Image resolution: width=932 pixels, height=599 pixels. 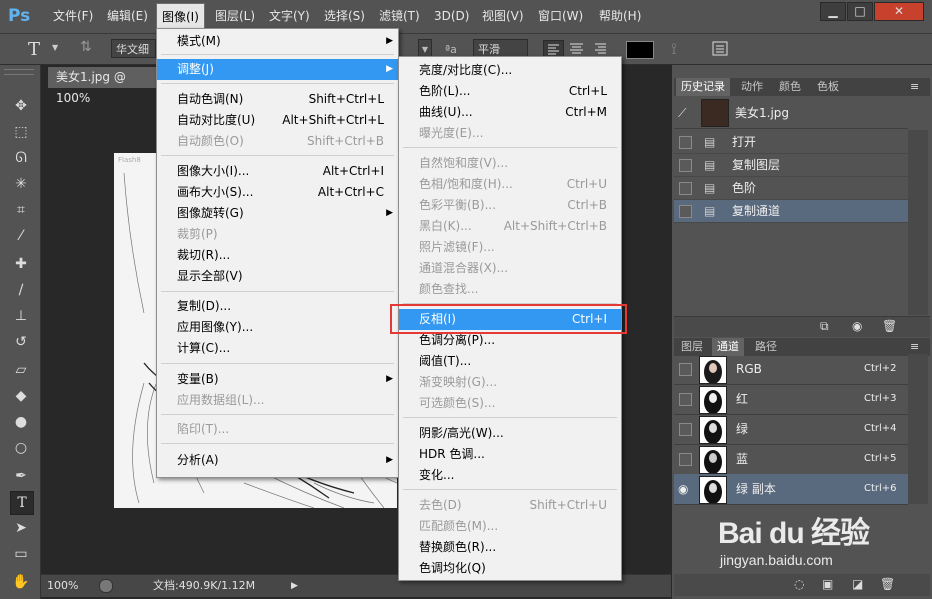 What do you see at coordinates (21, 422) in the screenshot?
I see `blur-tool-icon: ●` at bounding box center [21, 422].